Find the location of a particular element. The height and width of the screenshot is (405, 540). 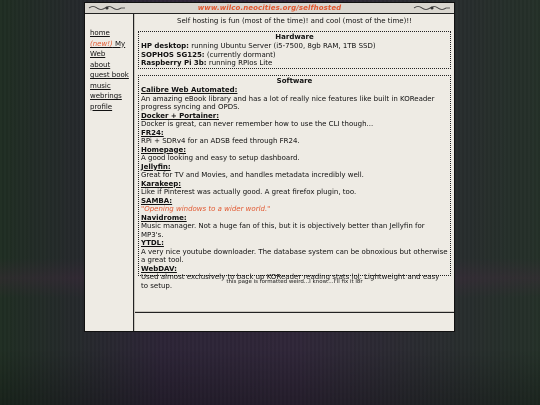

software-heading: Software is located at coordinates (294, 81).